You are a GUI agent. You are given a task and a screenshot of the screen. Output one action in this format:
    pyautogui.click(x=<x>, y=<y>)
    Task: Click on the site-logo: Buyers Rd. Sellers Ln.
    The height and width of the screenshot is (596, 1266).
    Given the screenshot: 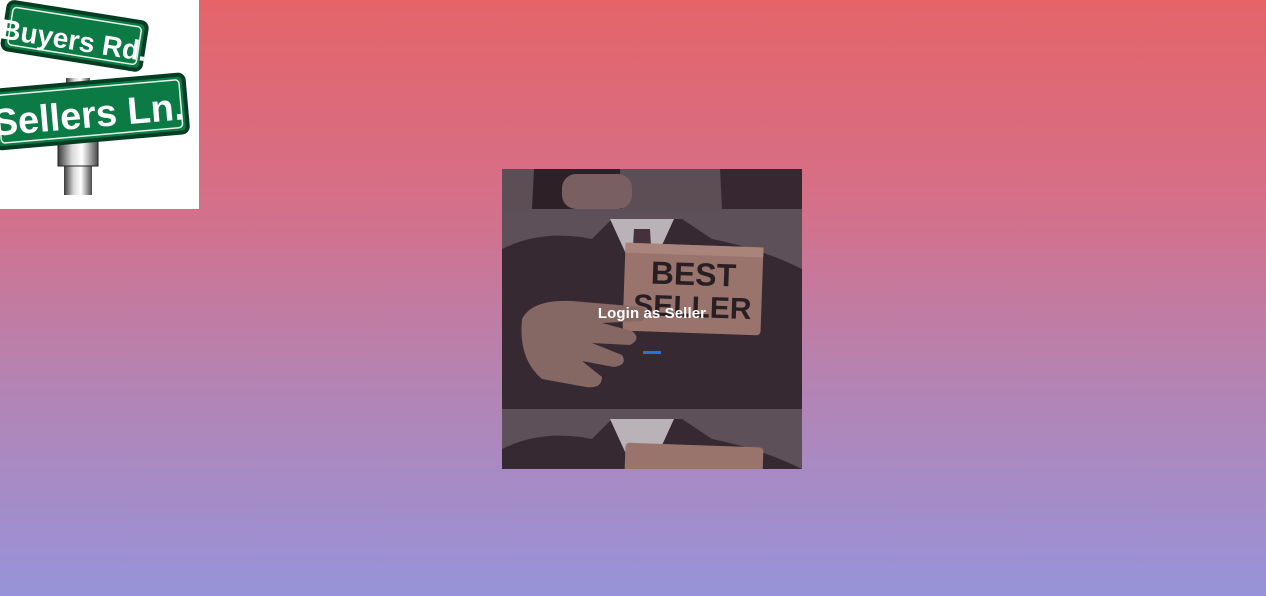 What is the action you would take?
    pyautogui.click(x=99, y=104)
    